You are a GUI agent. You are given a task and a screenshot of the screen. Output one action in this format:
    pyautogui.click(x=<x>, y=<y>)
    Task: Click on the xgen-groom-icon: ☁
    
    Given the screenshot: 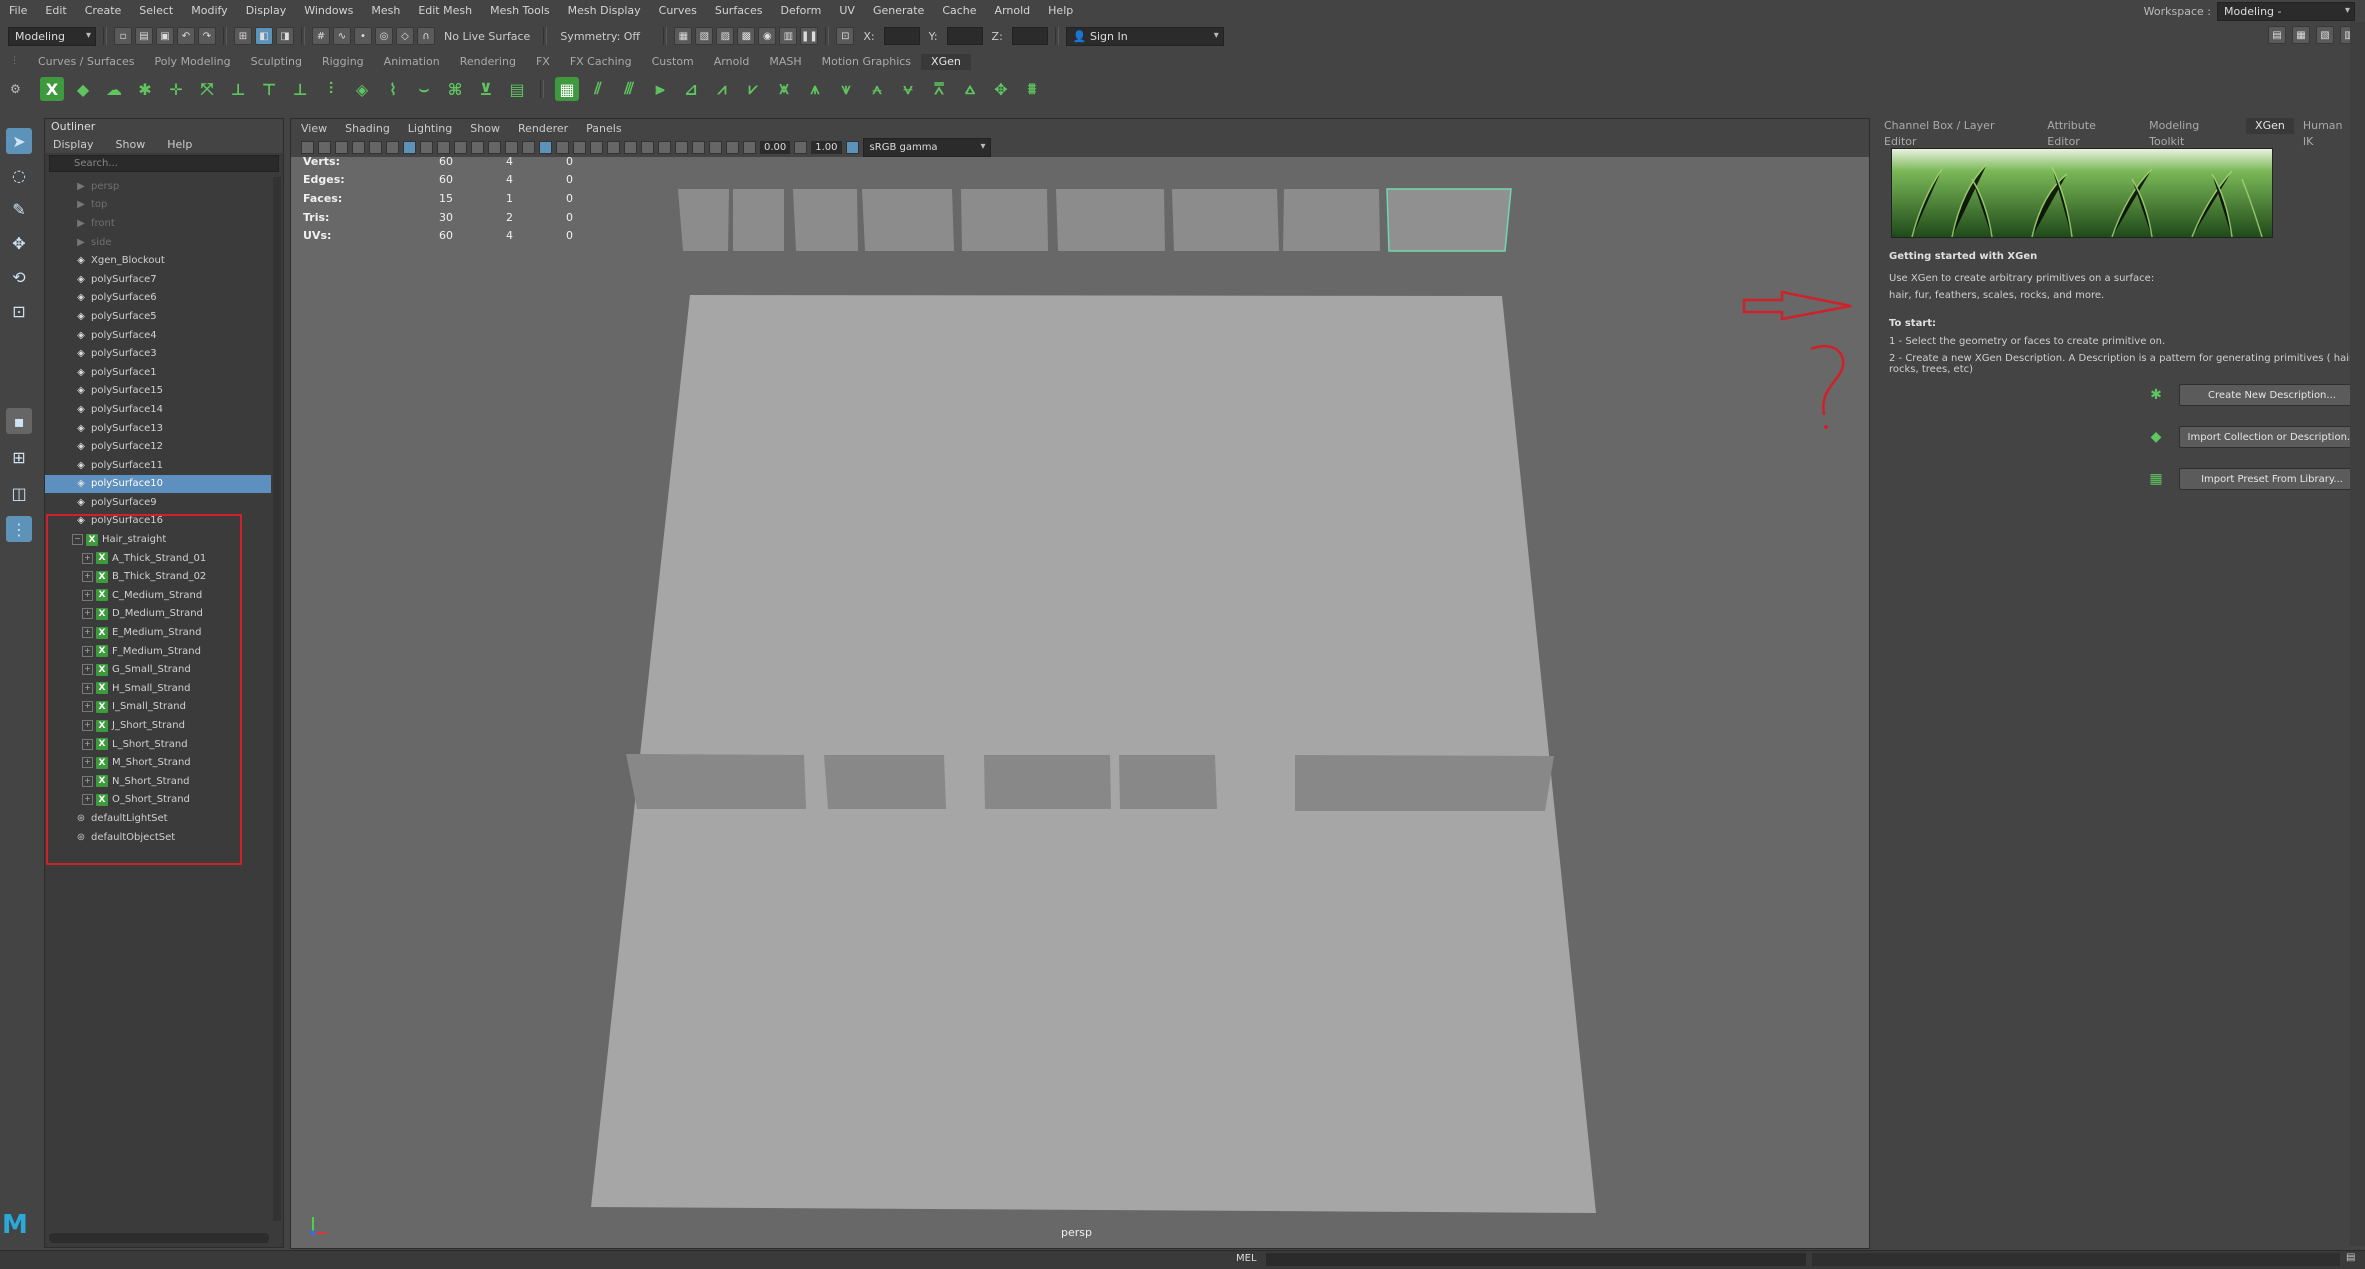 What is the action you would take?
    pyautogui.click(x=114, y=89)
    